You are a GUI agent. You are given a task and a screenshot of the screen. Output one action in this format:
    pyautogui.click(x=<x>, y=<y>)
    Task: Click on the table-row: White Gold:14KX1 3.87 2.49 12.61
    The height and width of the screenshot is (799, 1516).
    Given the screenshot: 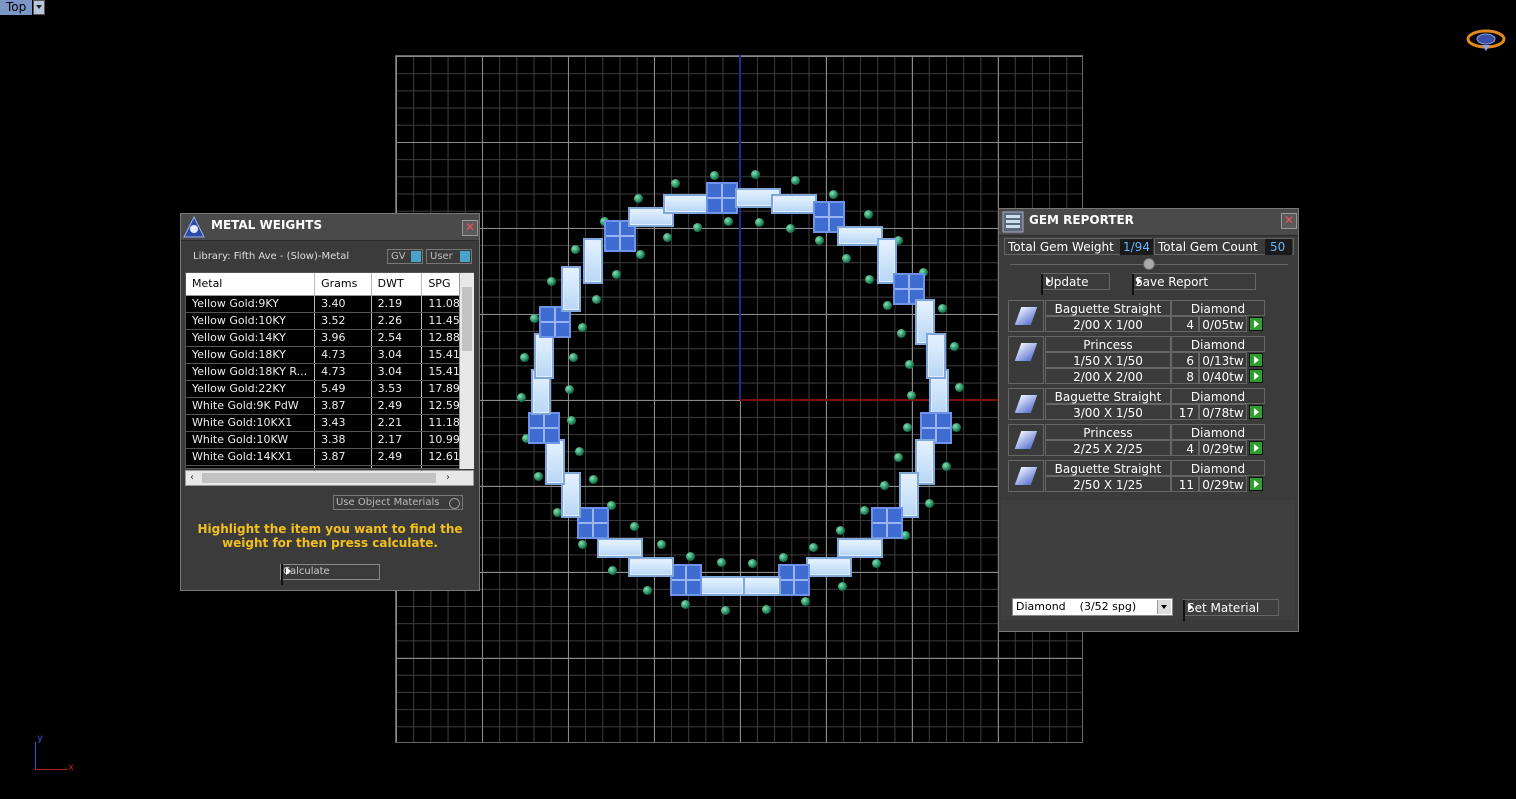 What is the action you would take?
    pyautogui.click(x=329, y=457)
    